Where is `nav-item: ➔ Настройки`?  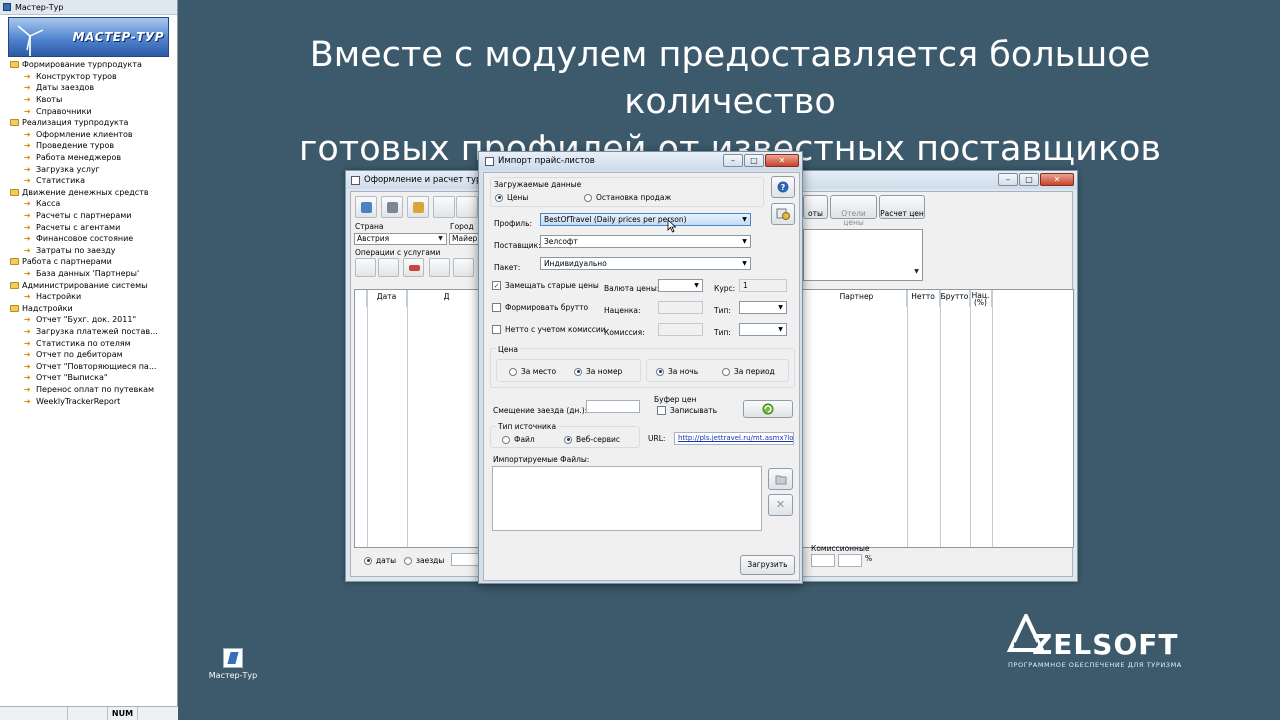 nav-item: ➔ Настройки is located at coordinates (93, 297).